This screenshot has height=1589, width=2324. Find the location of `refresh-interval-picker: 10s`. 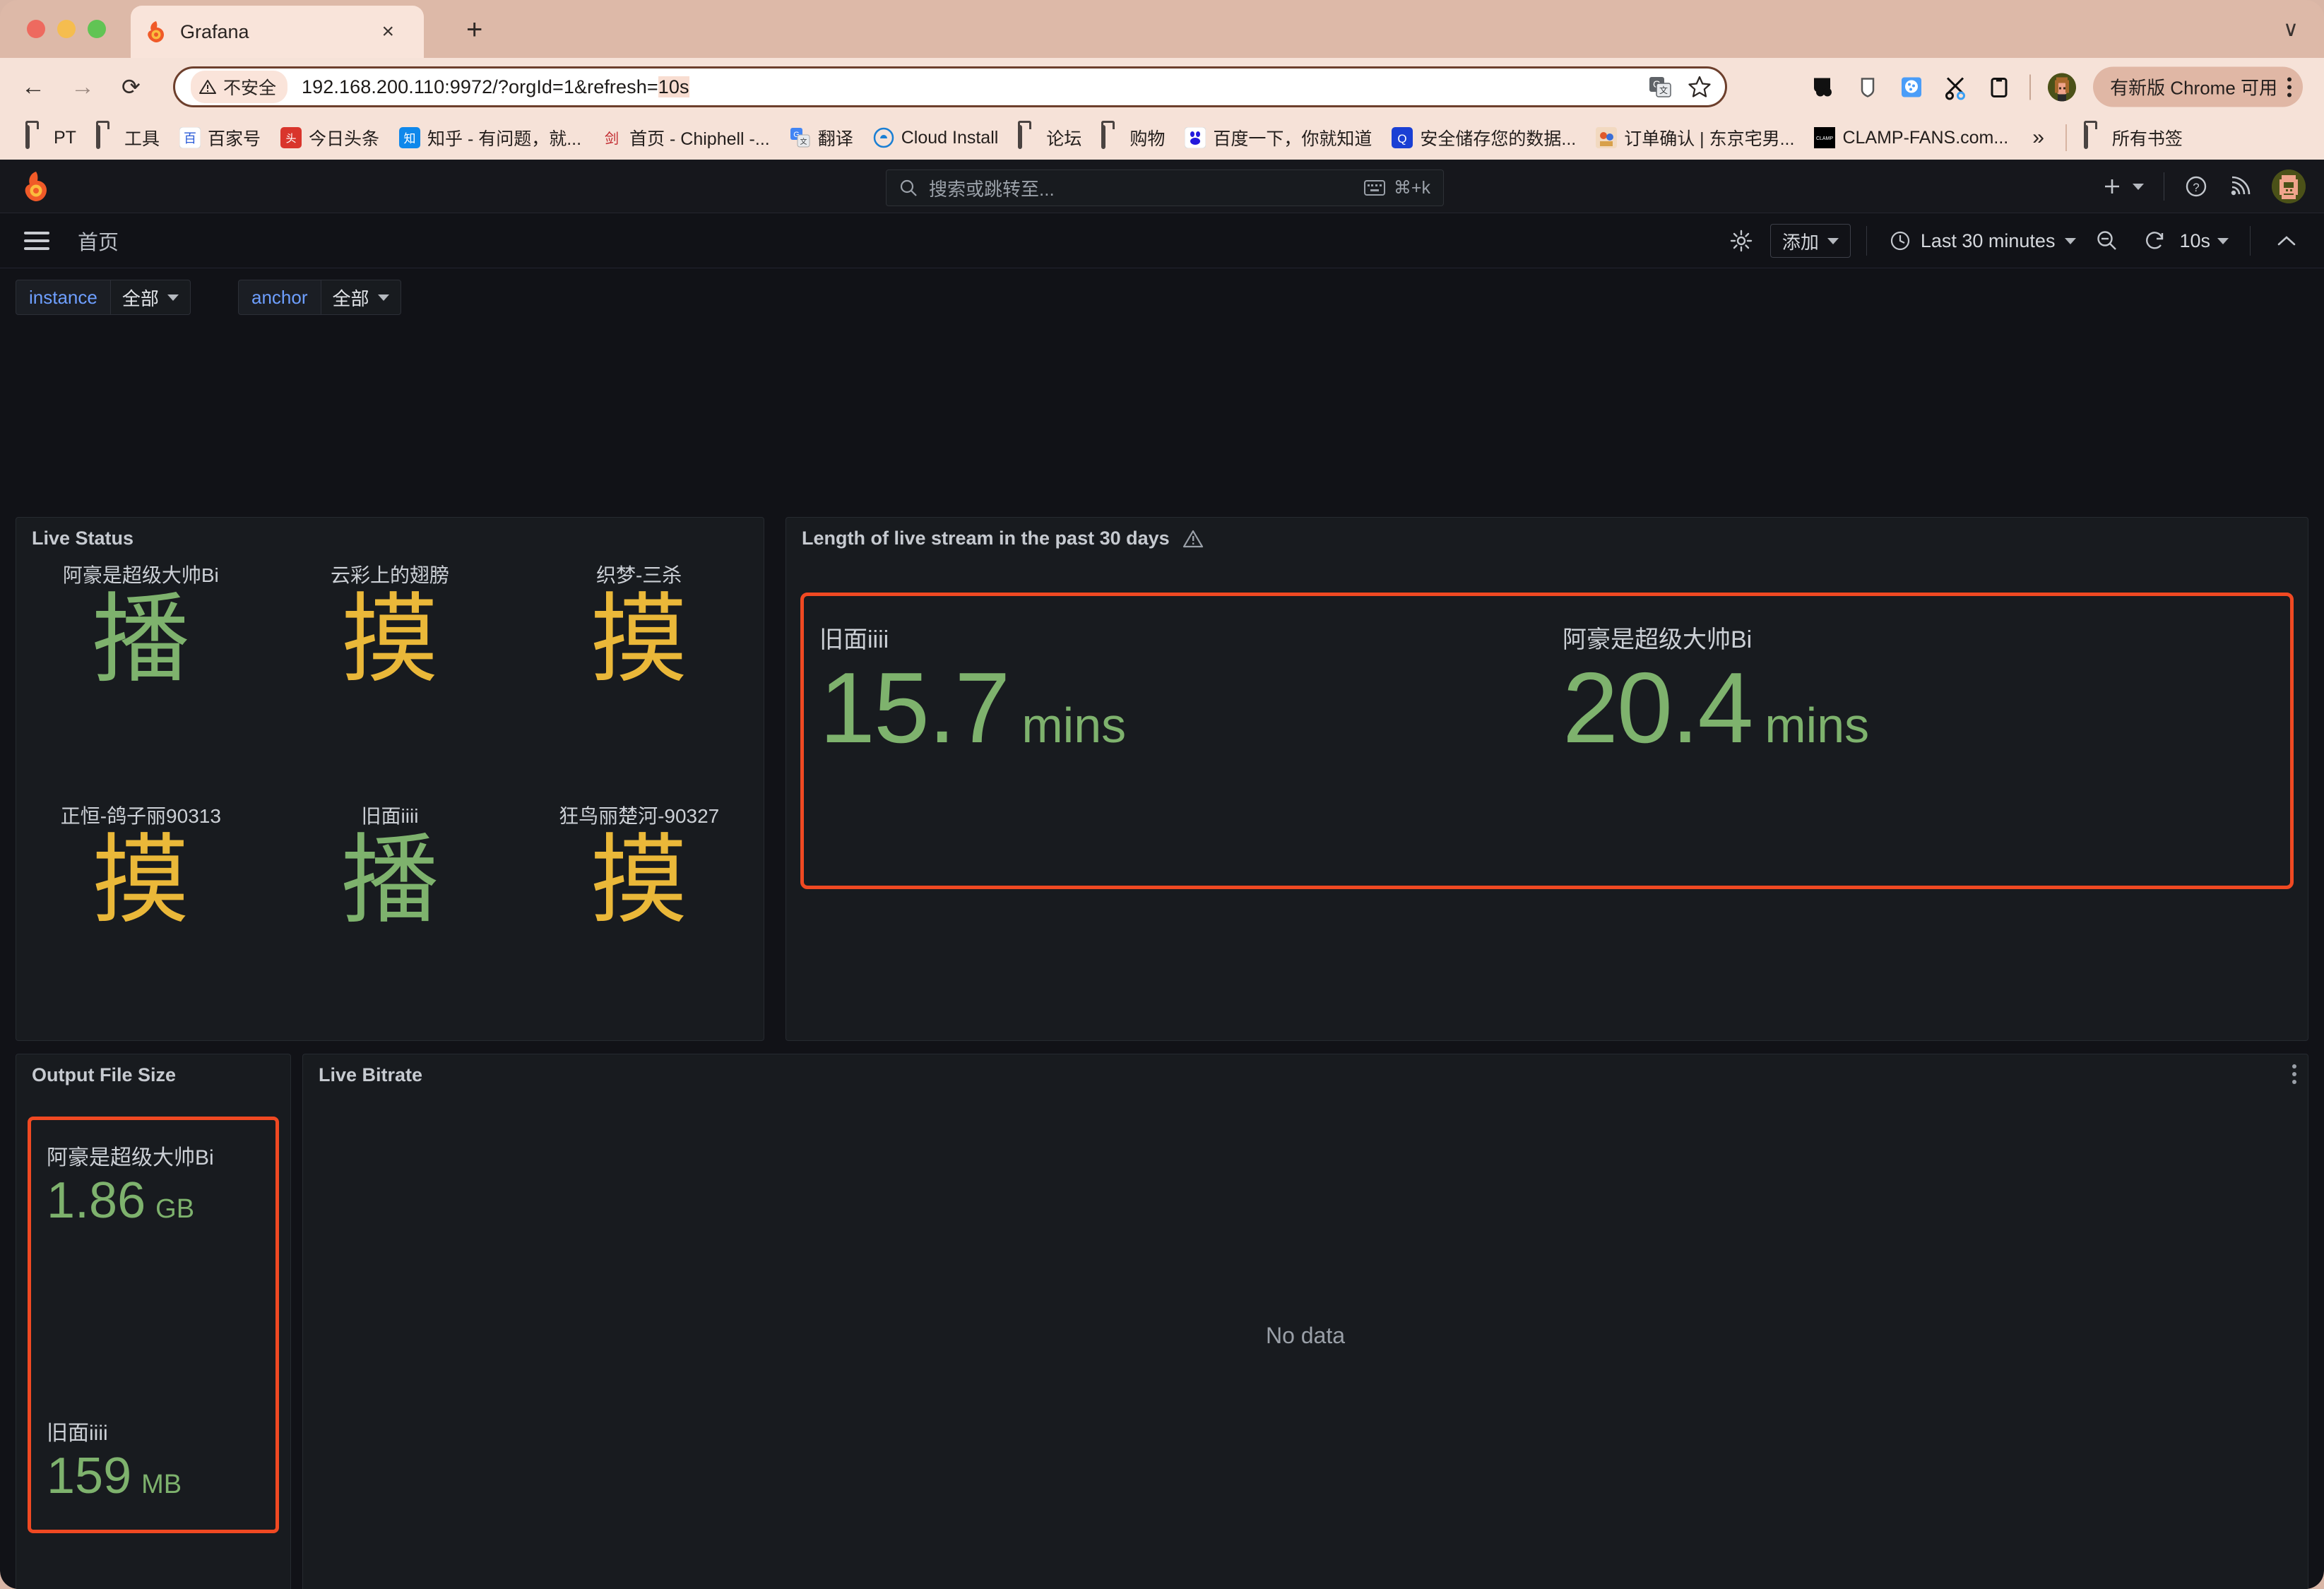

refresh-interval-picker: 10s is located at coordinates (2206, 241).